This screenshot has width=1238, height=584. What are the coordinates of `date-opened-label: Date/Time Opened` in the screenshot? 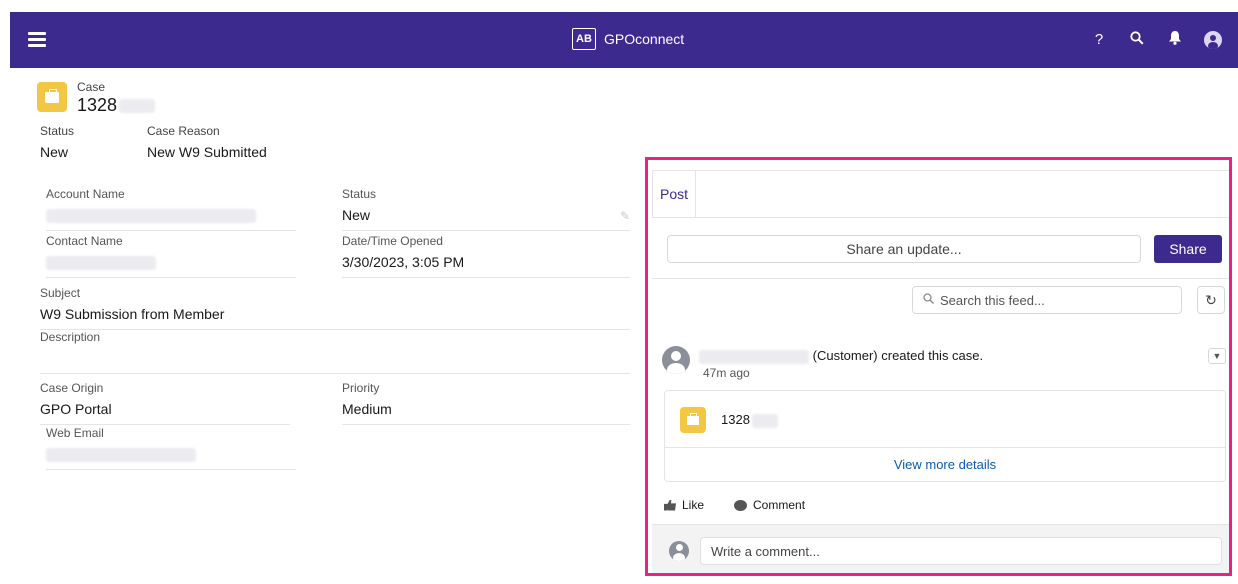 It's located at (392, 241).